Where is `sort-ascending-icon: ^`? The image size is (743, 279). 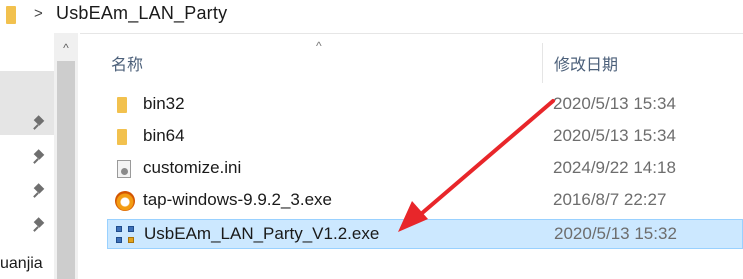 sort-ascending-icon: ^ is located at coordinates (319, 46).